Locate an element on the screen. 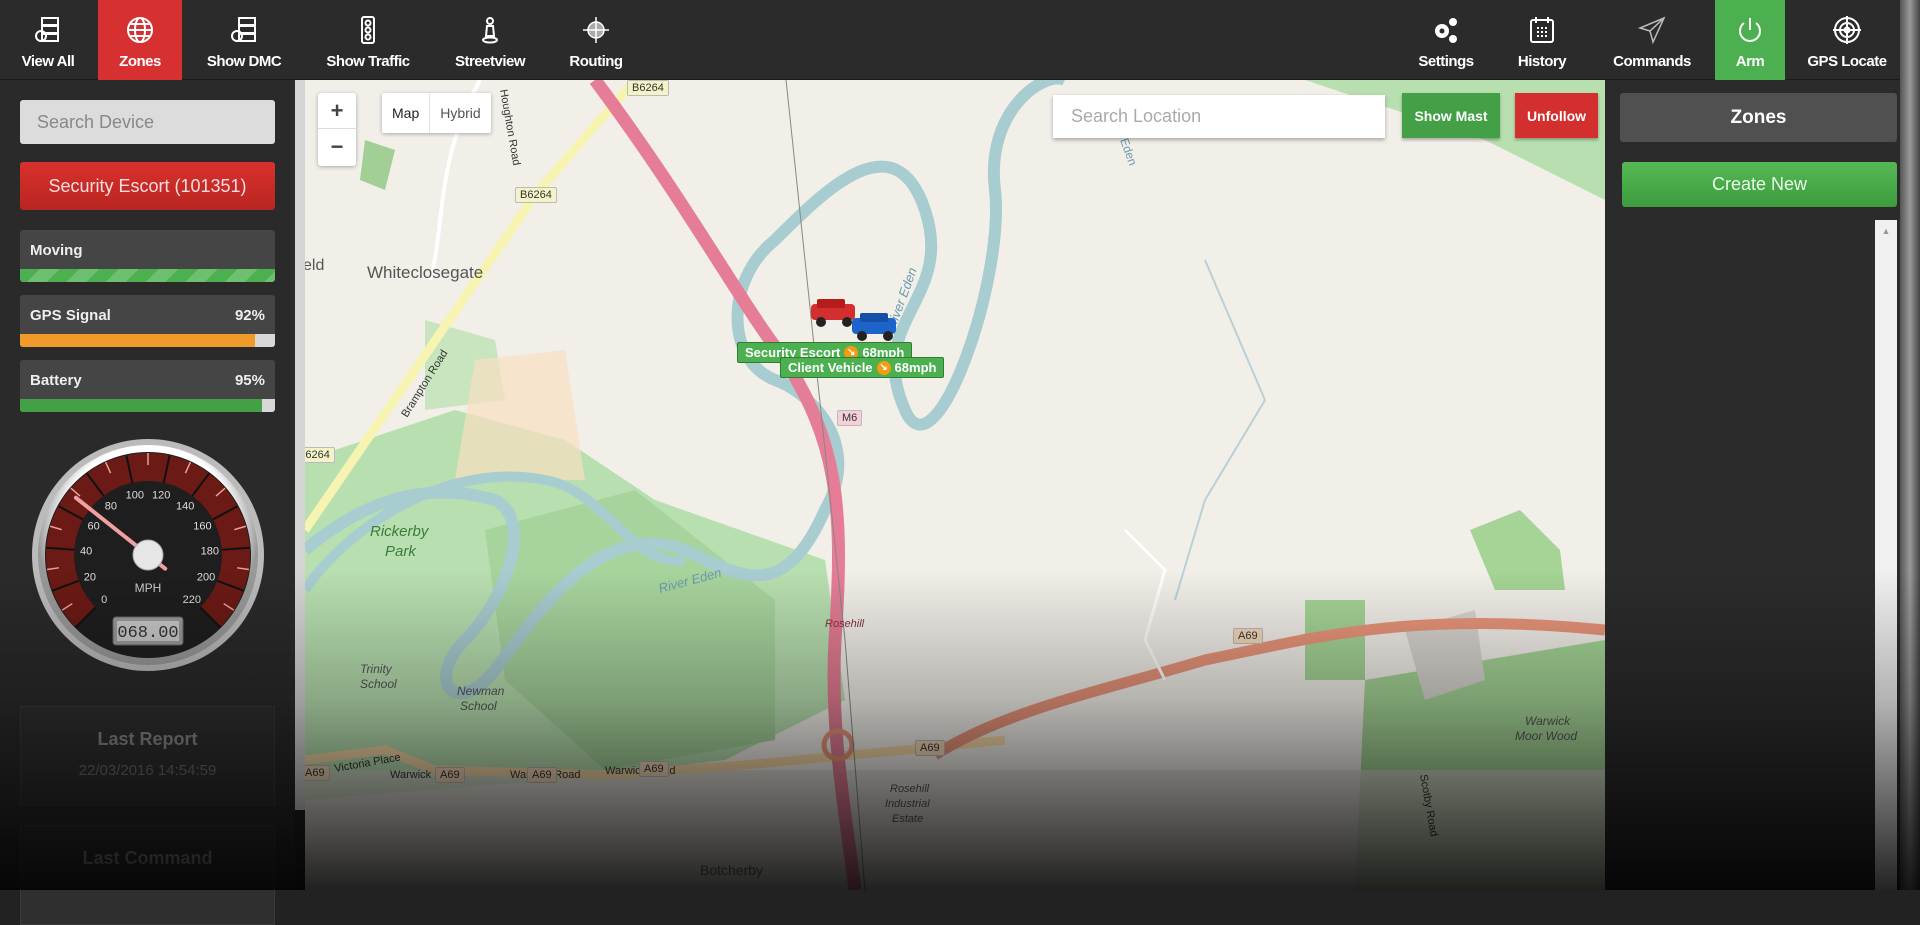 This screenshot has height=925, width=1920. river-label: Eden is located at coordinates (1128, 151).